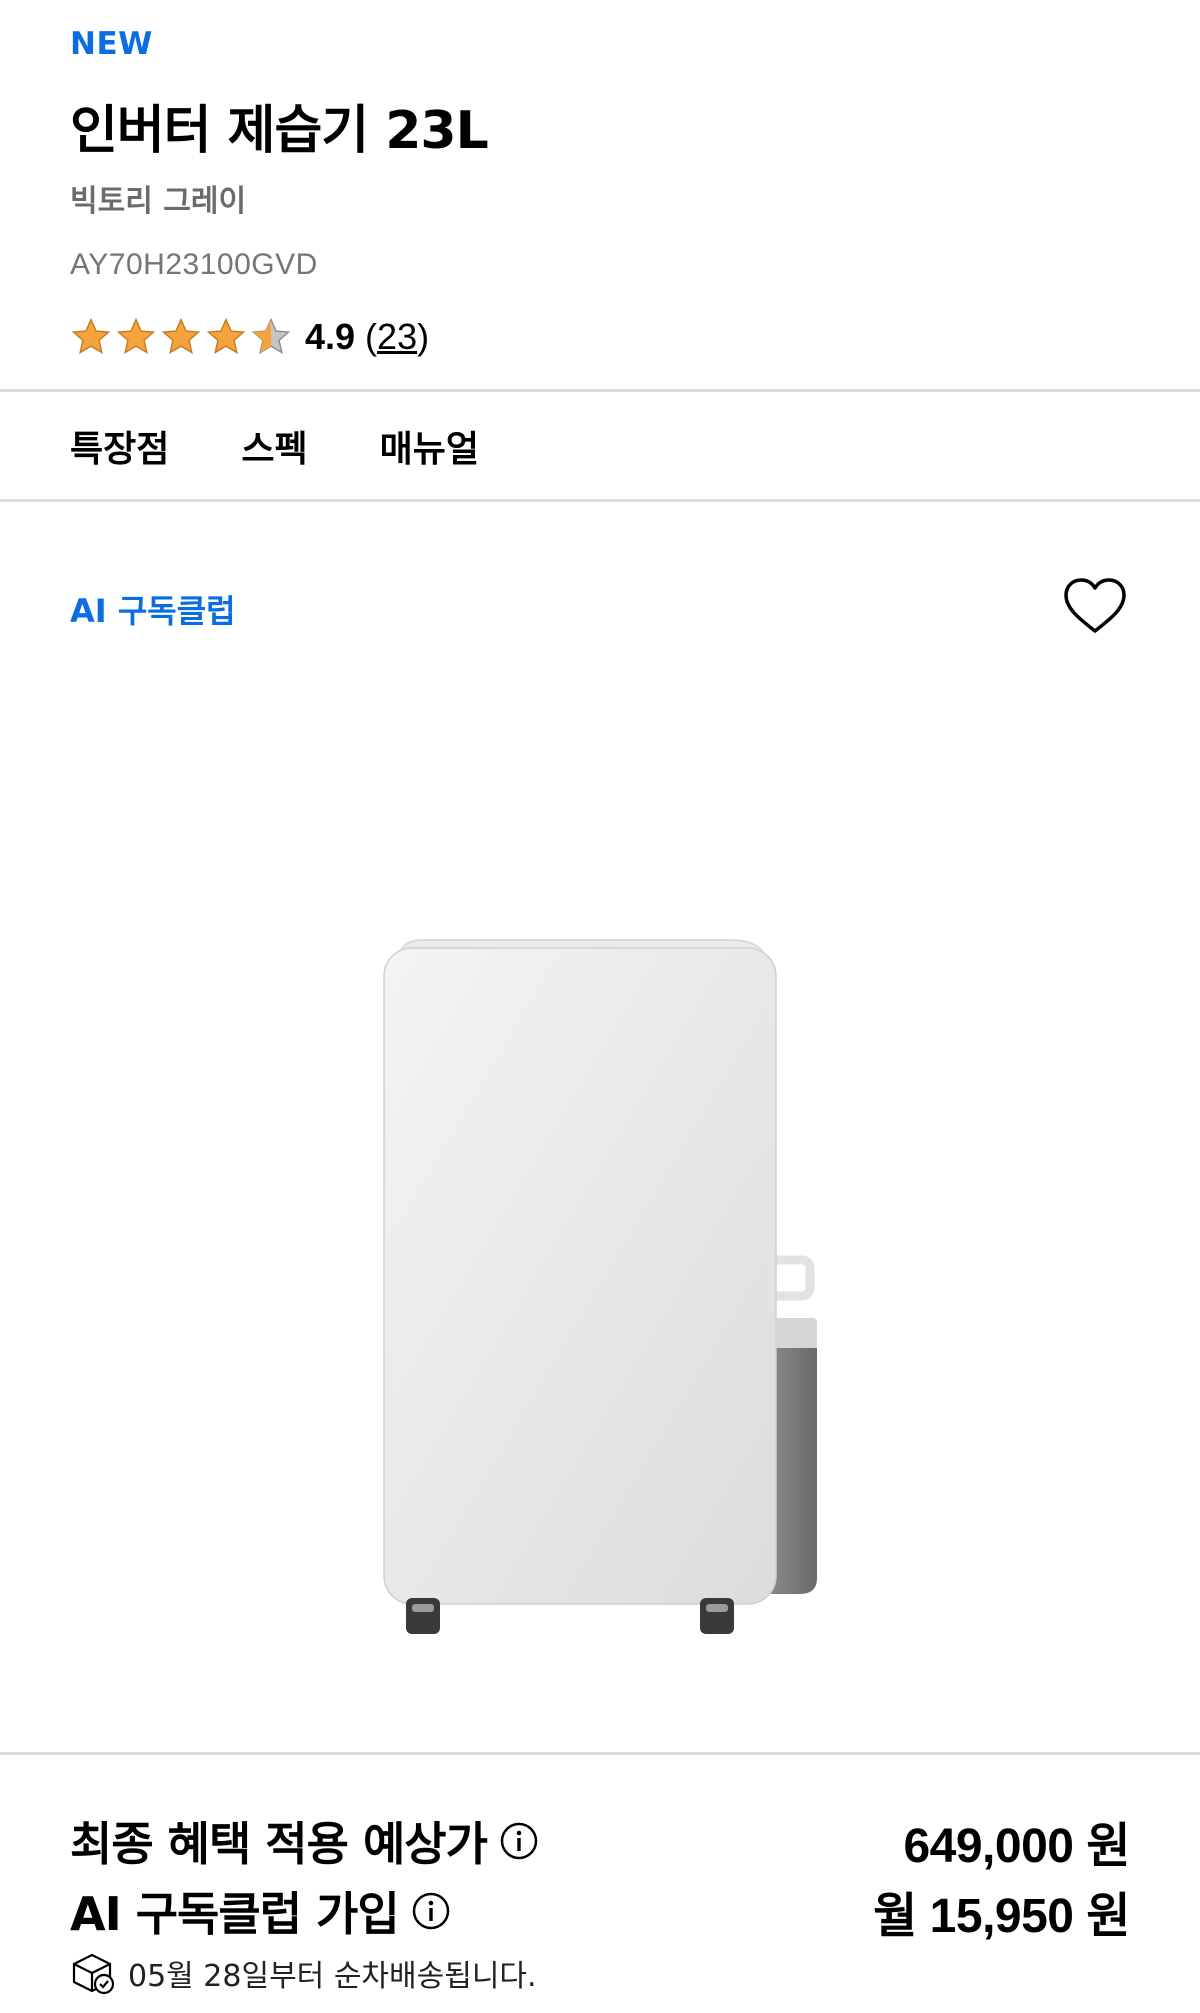 Image resolution: width=1200 pixels, height=2013 pixels. What do you see at coordinates (600, 1286) in the screenshot?
I see `product-image` at bounding box center [600, 1286].